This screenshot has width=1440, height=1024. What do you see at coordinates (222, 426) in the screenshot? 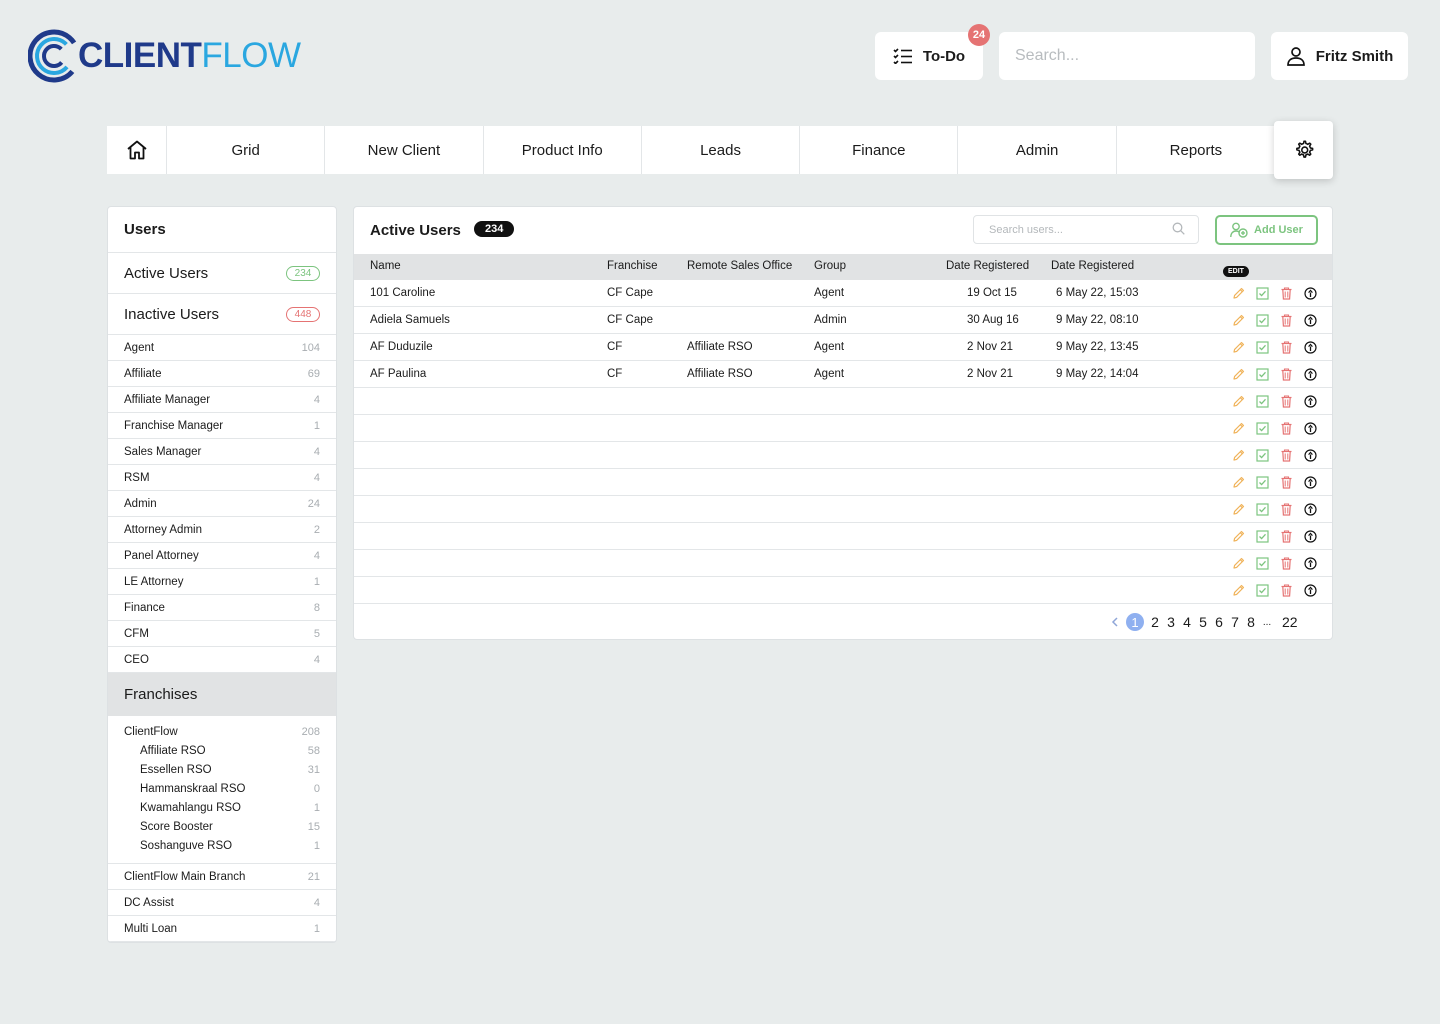
I see `sidebar-item-role: Franchise Manager 1` at bounding box center [222, 426].